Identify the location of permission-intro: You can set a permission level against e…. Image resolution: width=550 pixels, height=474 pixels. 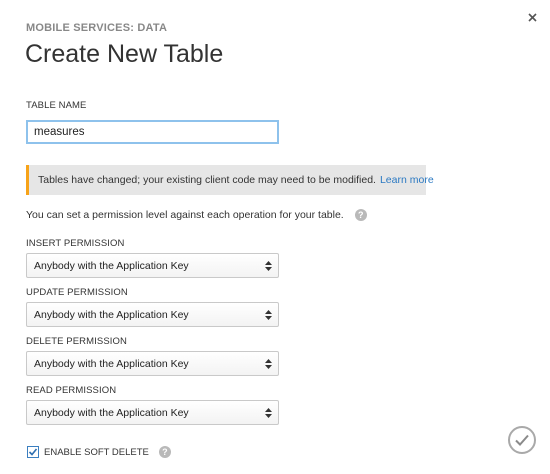
(196, 215).